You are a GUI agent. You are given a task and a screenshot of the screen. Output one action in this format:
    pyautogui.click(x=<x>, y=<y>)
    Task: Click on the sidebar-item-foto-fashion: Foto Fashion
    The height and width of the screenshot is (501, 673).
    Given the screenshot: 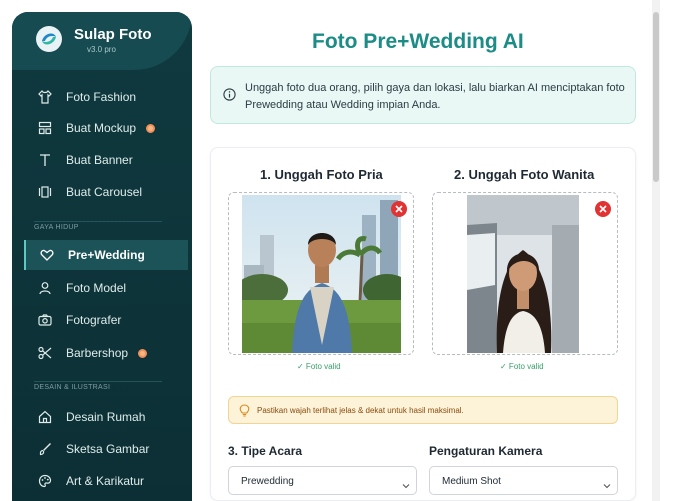 What is the action you would take?
    pyautogui.click(x=106, y=97)
    